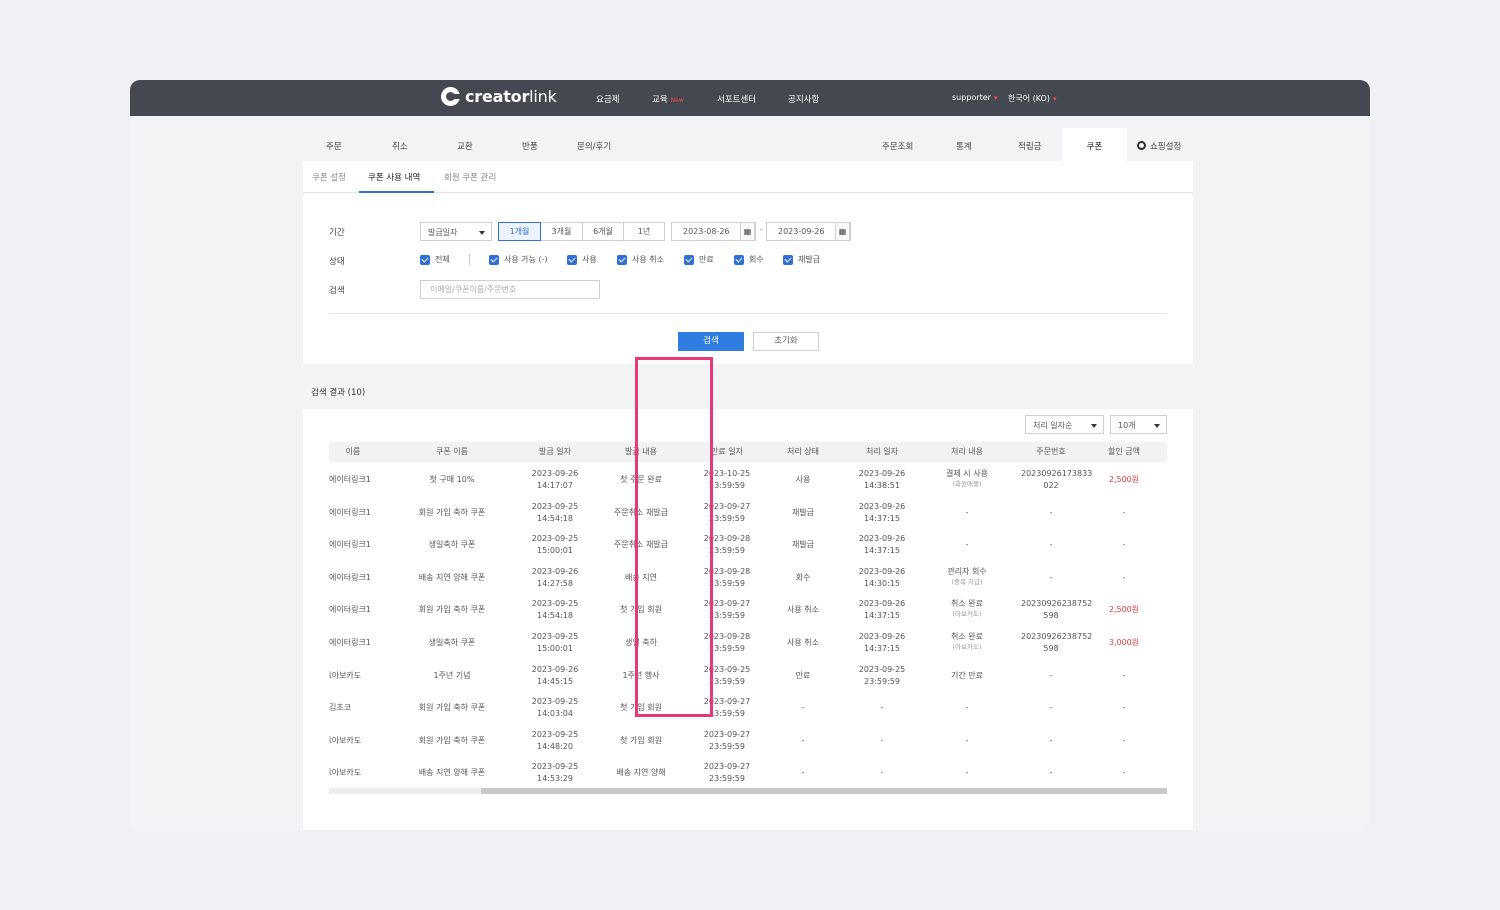  What do you see at coordinates (727, 452) in the screenshot?
I see `column-header-expiry-date: 만료 일자` at bounding box center [727, 452].